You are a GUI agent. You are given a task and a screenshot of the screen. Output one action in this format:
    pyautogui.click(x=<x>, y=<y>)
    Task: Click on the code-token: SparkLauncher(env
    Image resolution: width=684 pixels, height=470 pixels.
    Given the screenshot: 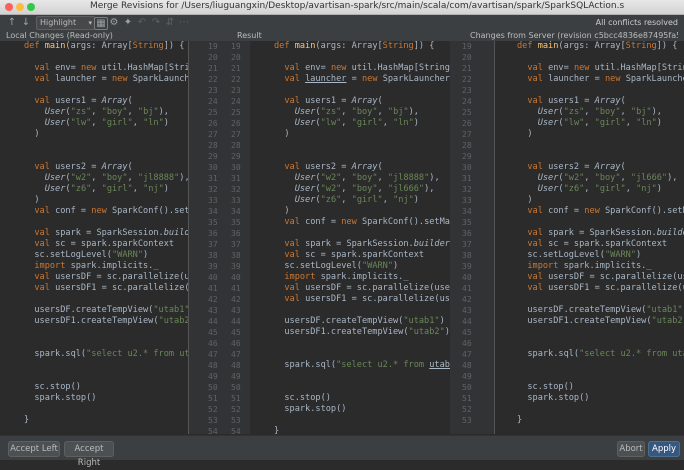 What is the action you would take?
    pyautogui.click(x=655, y=79)
    